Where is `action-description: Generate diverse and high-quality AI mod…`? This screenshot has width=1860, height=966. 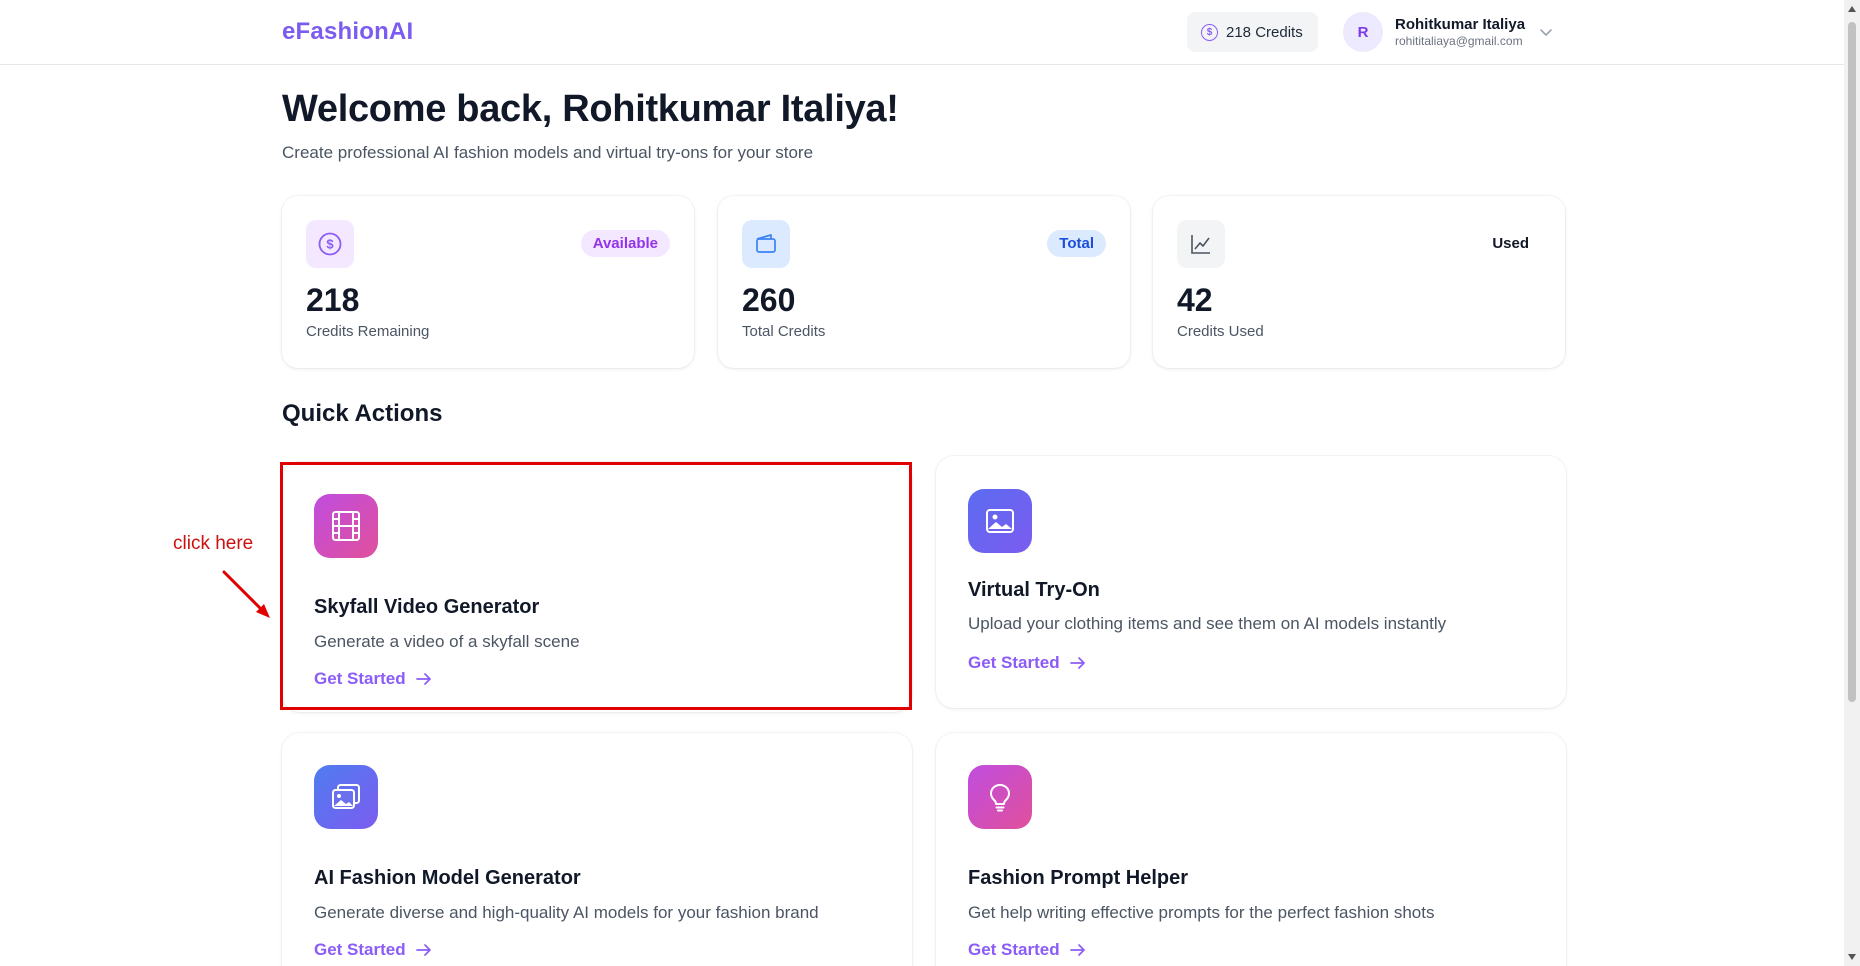 action-description: Generate diverse and high-quality AI mod… is located at coordinates (566, 912).